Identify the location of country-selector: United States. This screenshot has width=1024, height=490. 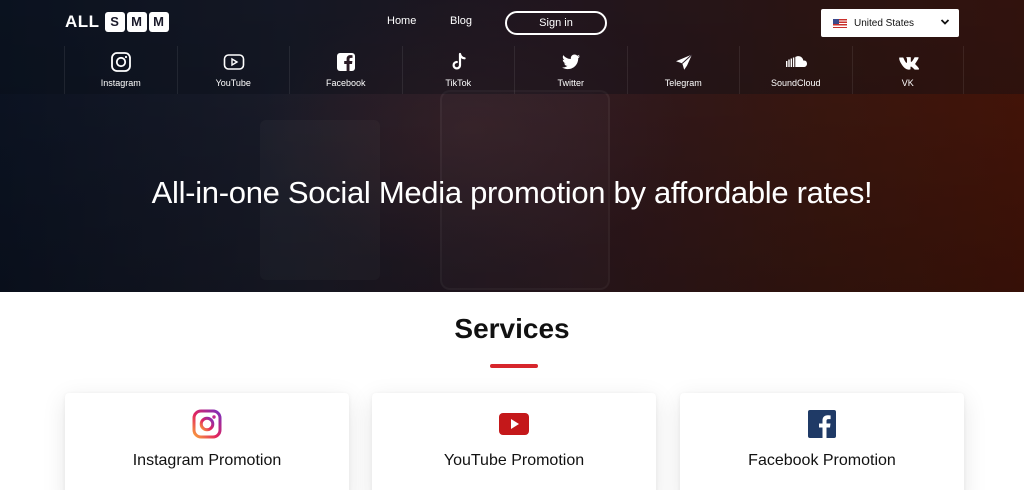
(890, 23).